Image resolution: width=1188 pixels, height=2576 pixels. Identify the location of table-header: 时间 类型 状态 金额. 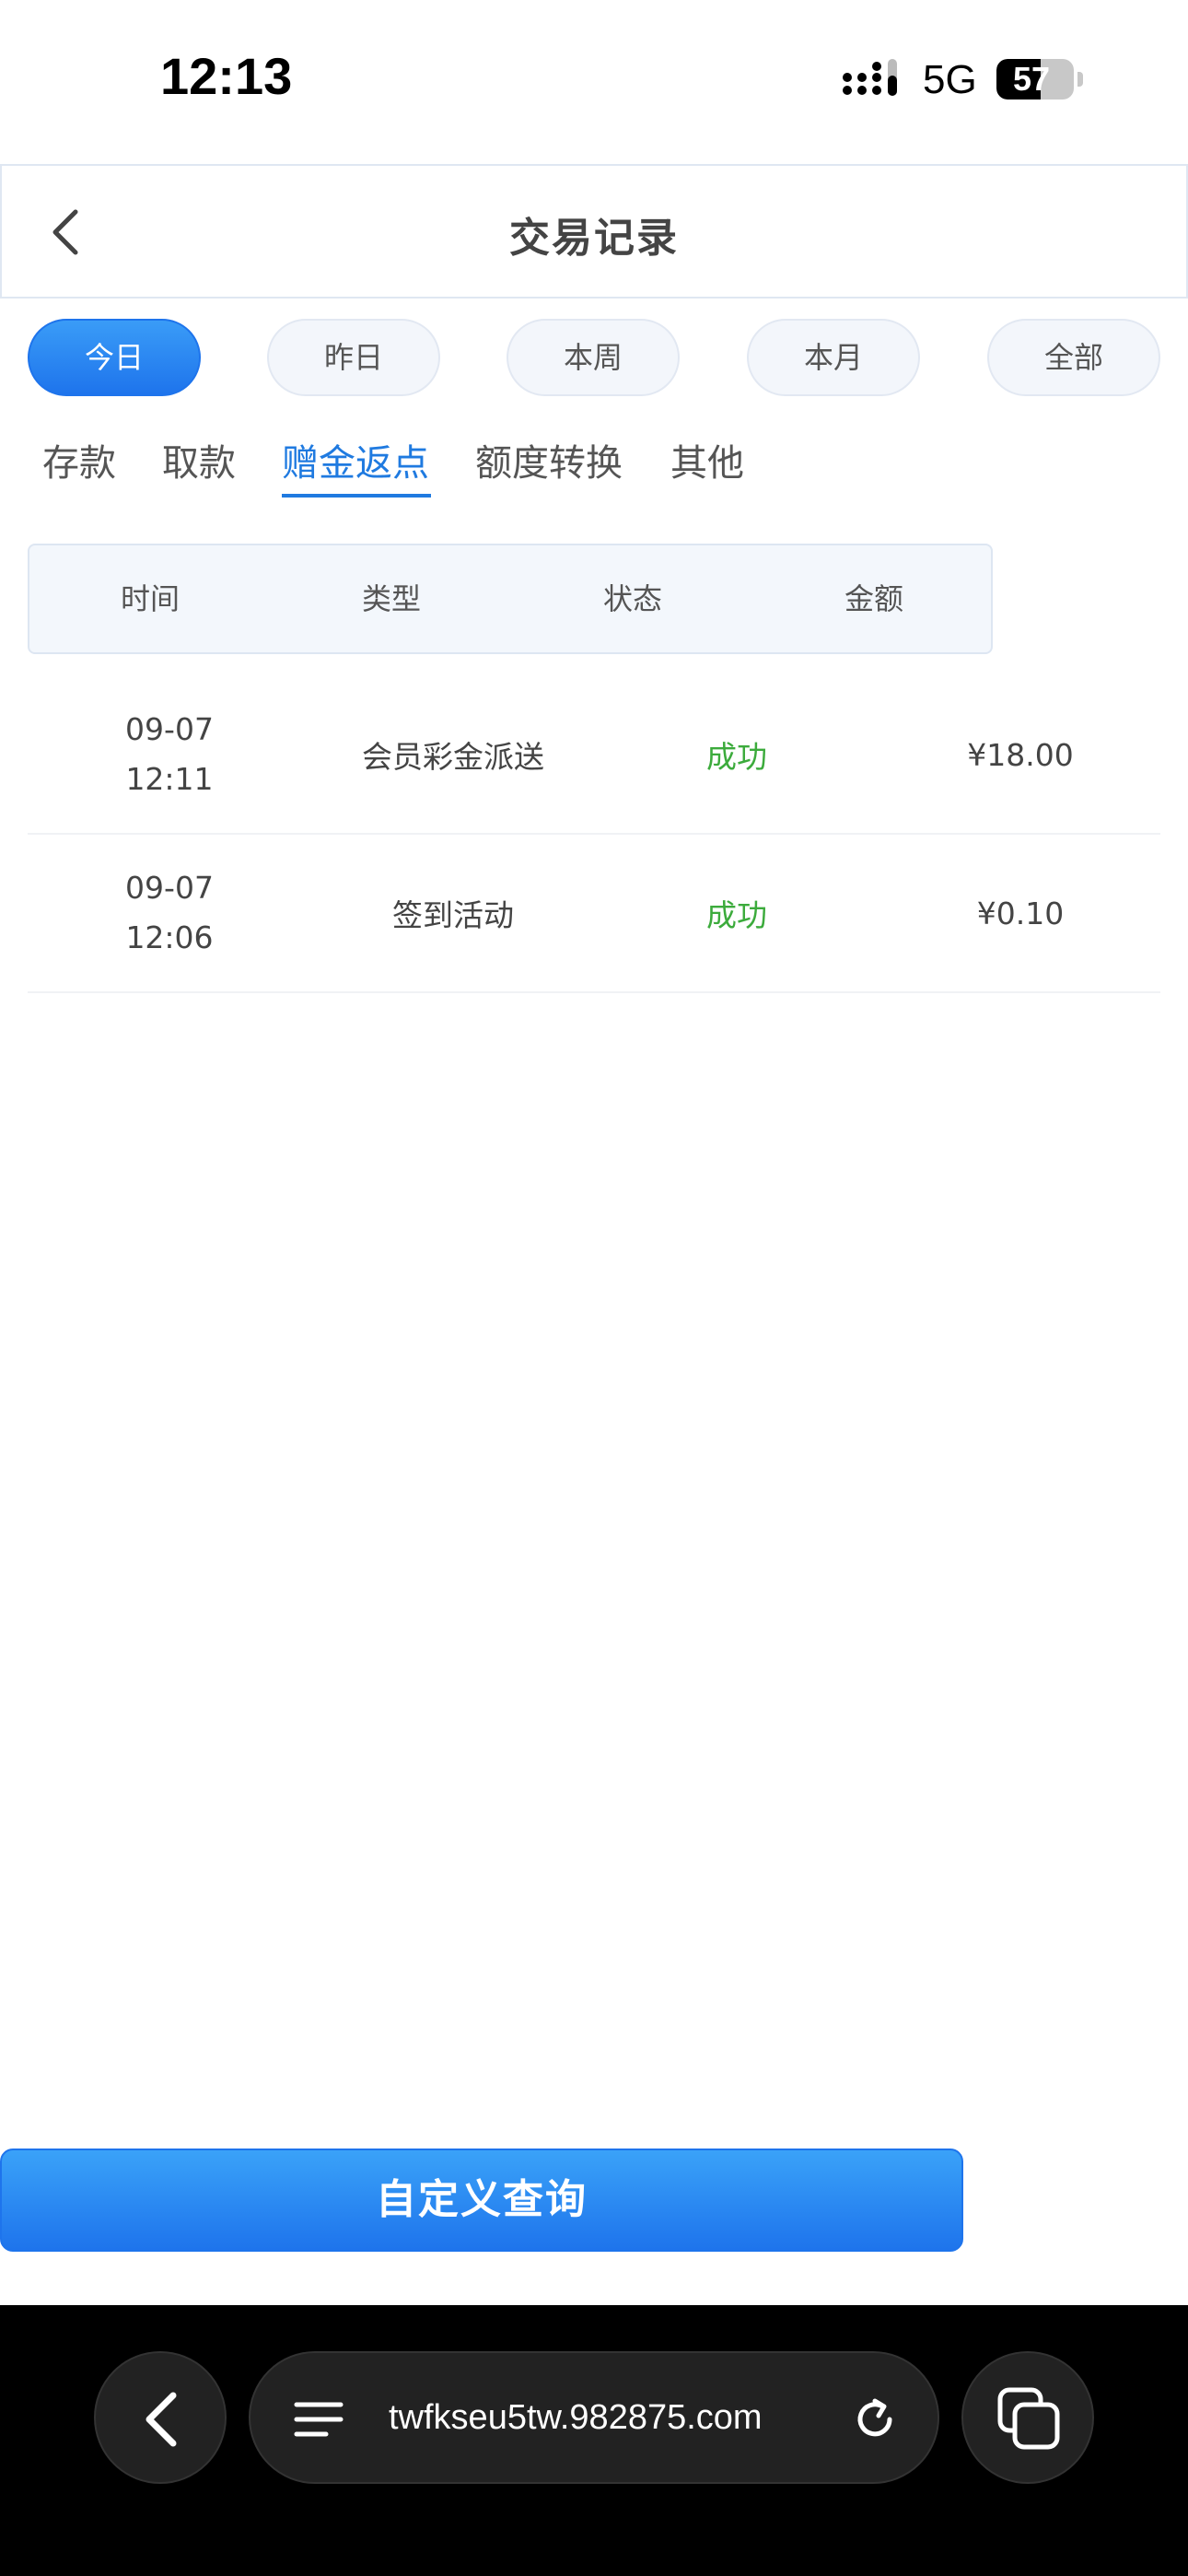
(510, 599).